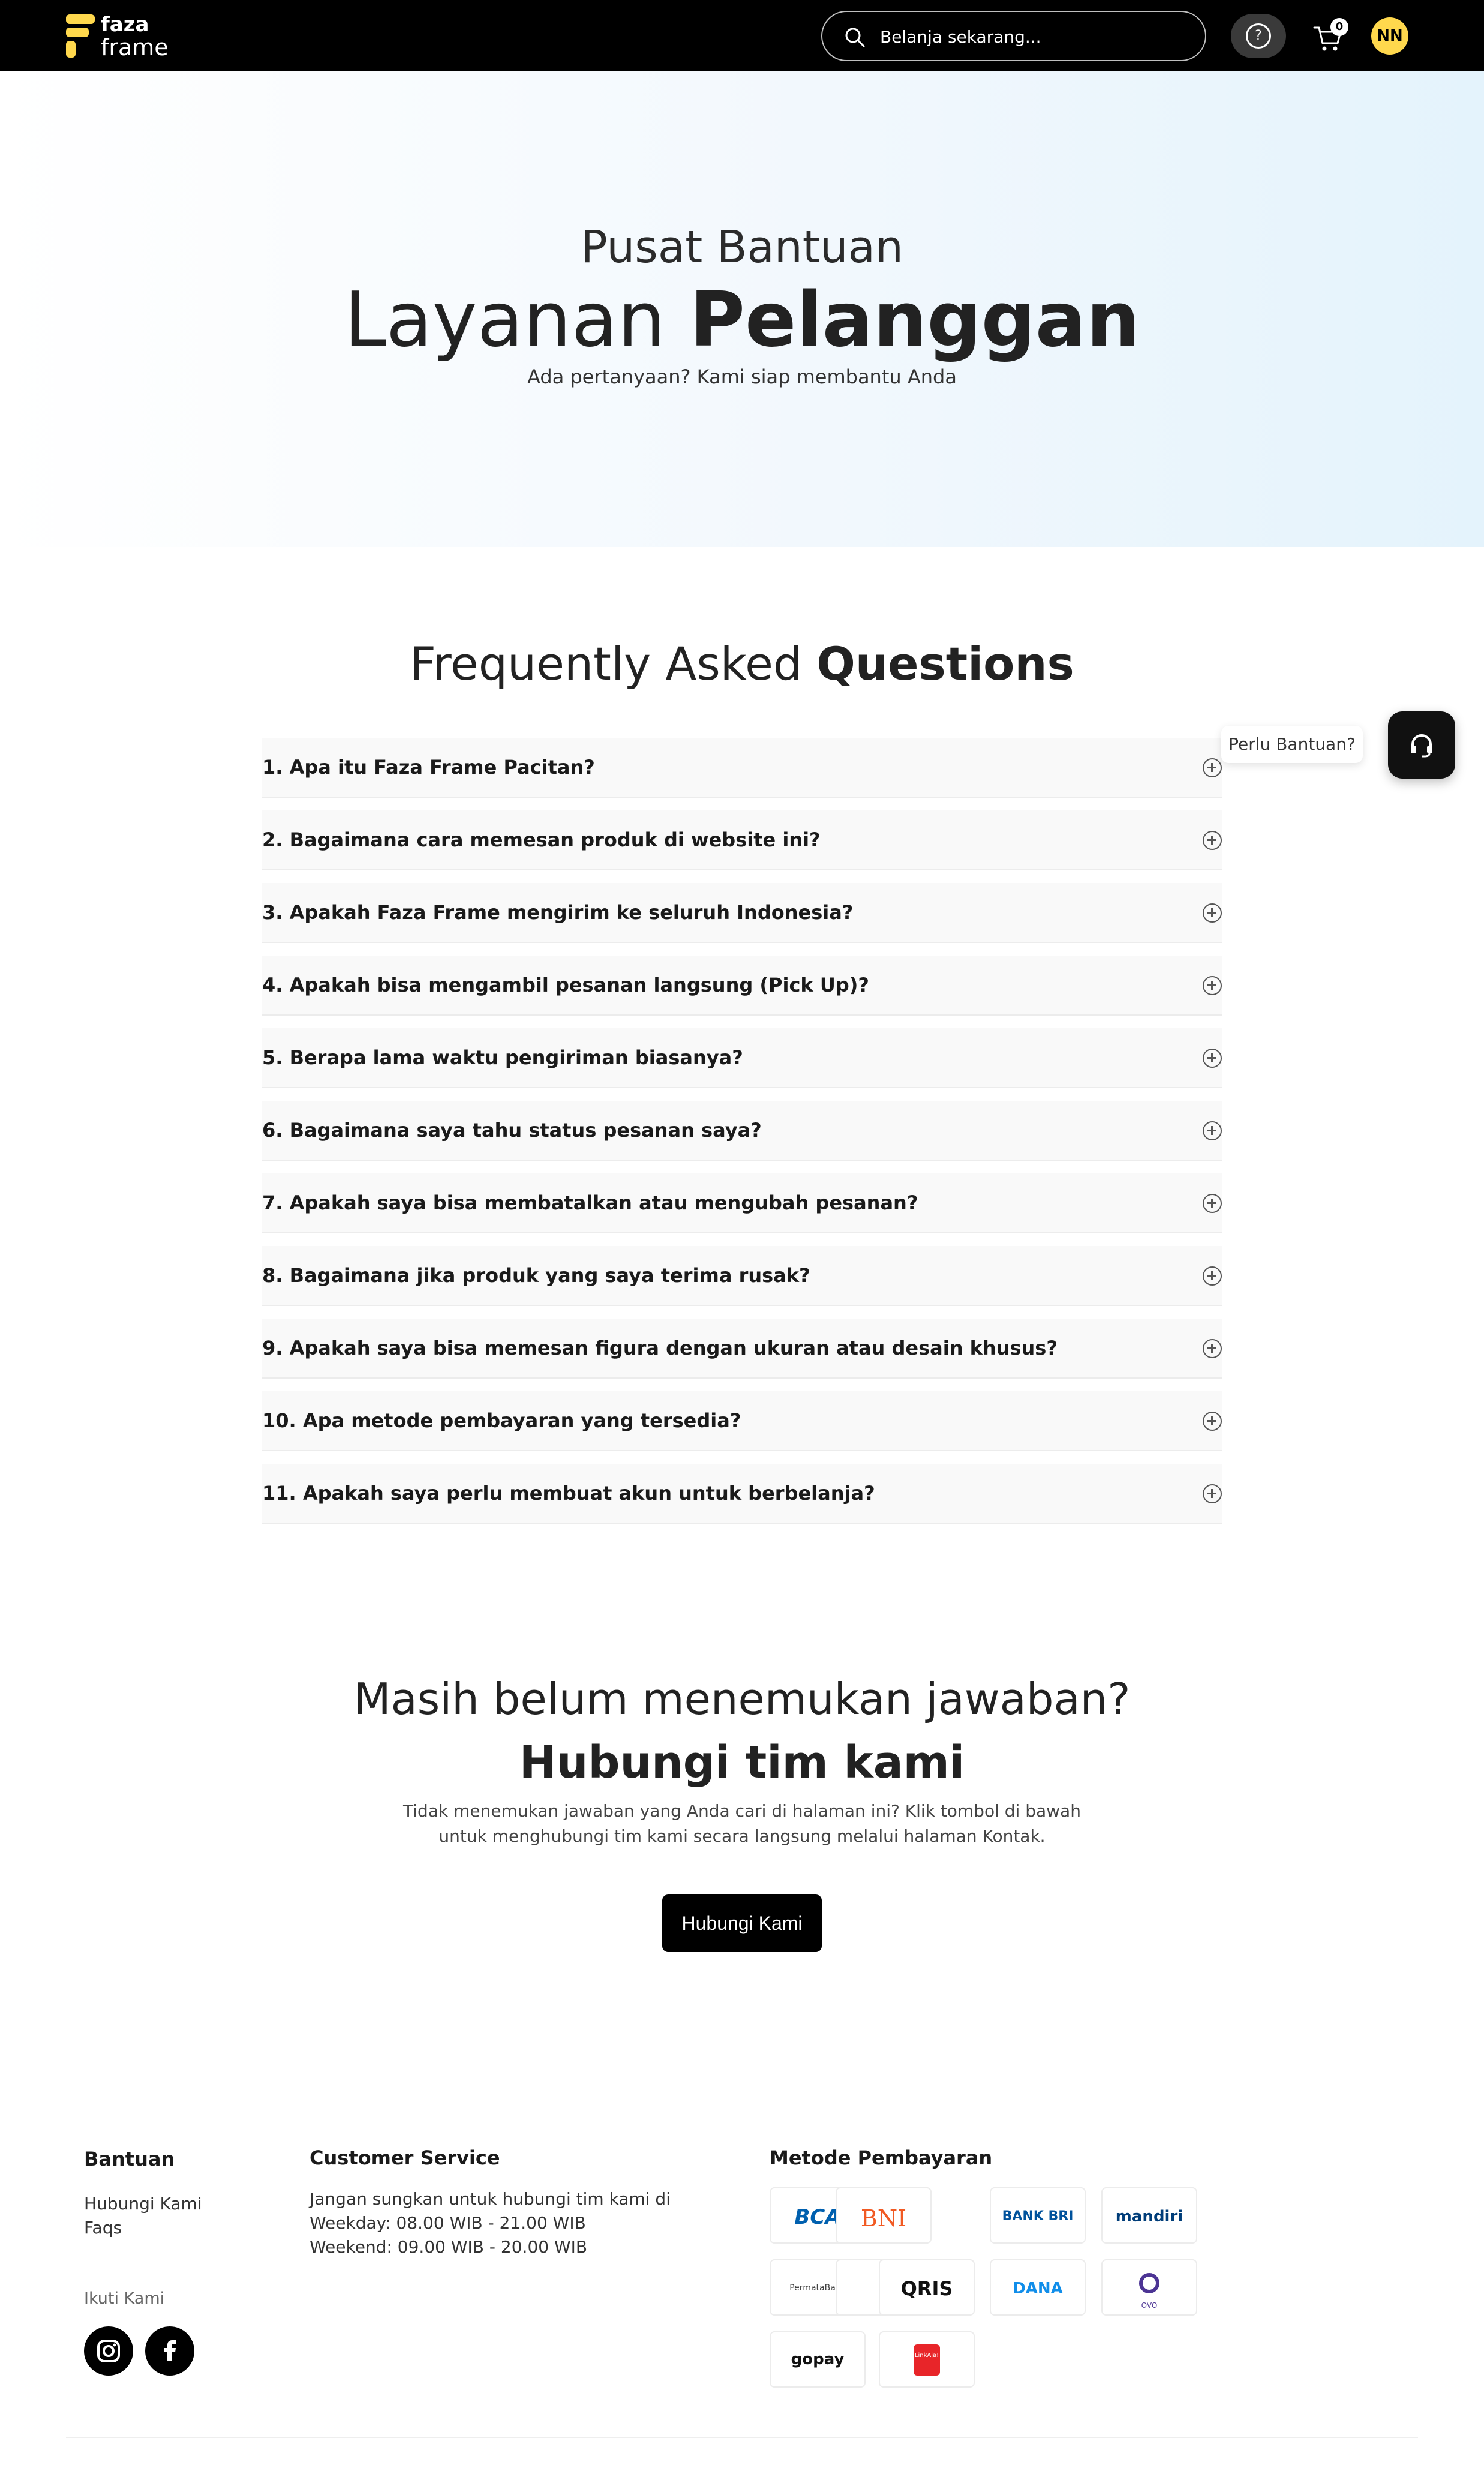 The image size is (1484, 2486). What do you see at coordinates (881, 2157) in the screenshot?
I see `footer-payment-heading: Metode Pembayaran` at bounding box center [881, 2157].